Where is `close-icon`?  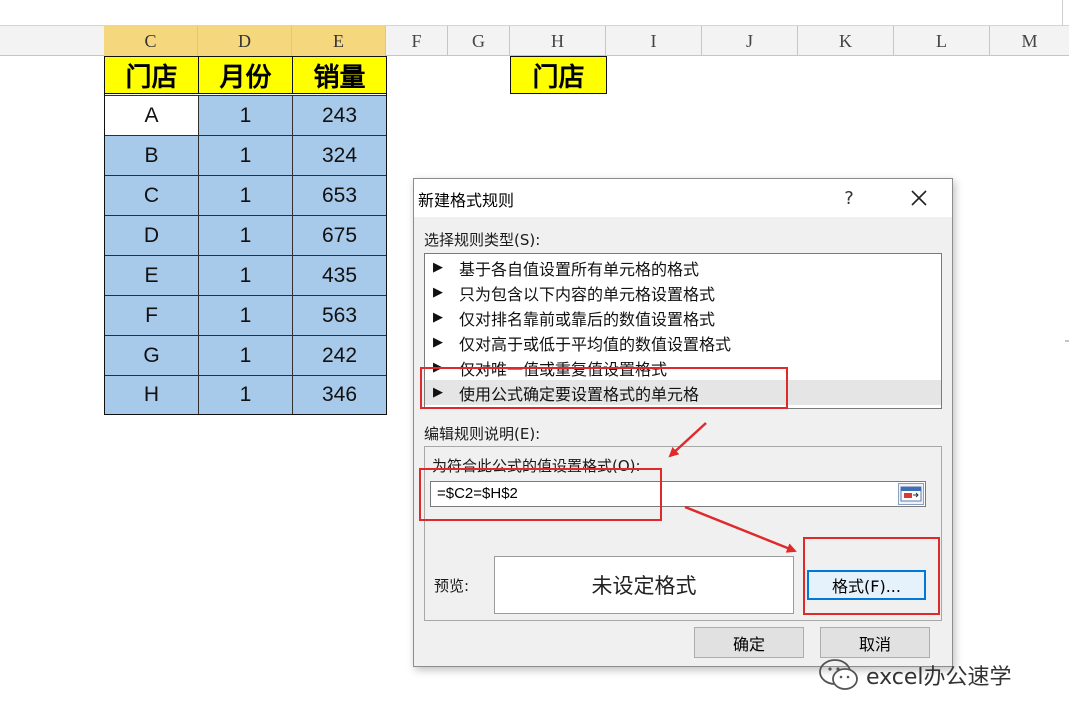 close-icon is located at coordinates (919, 198).